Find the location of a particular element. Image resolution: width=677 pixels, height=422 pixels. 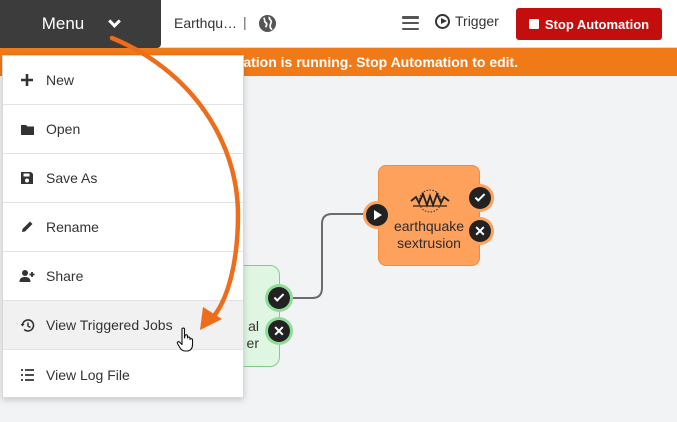

earthquake-node-label: earthquake sextrusion is located at coordinates (429, 234).